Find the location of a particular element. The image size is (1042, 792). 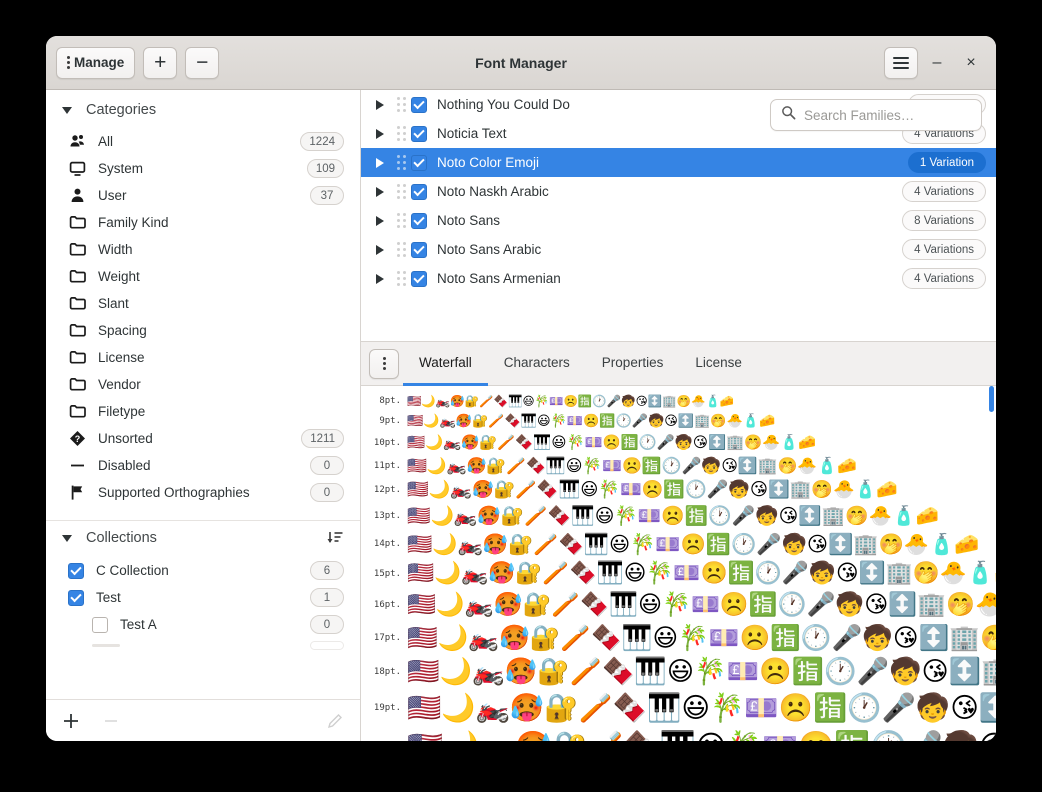

display-icon is located at coordinates (77, 169).